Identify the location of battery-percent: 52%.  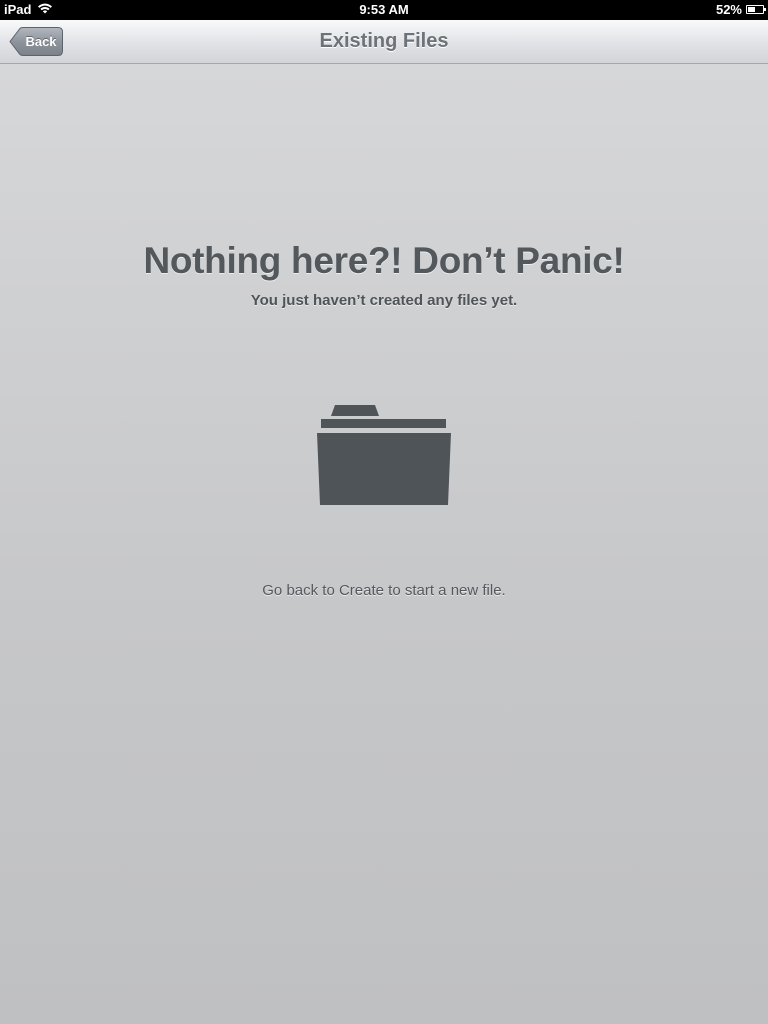
(728, 9).